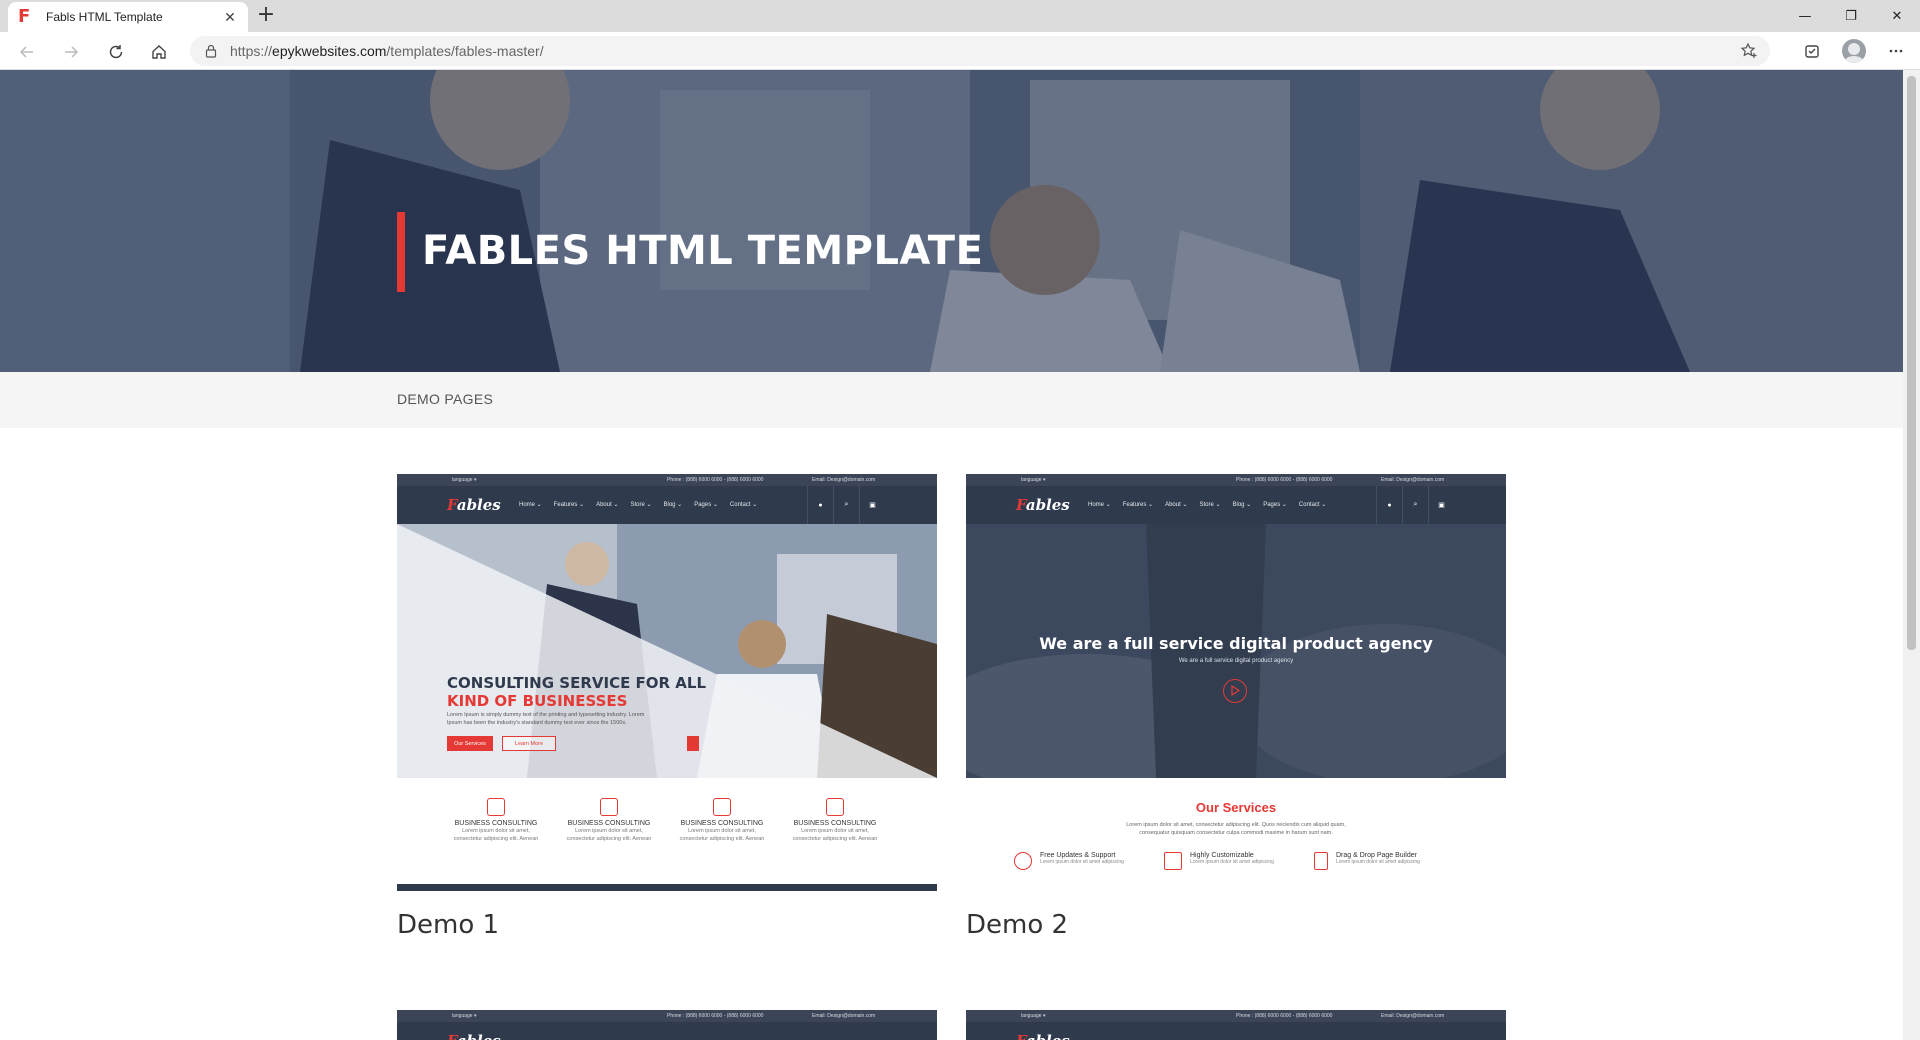 The image size is (1920, 1040). What do you see at coordinates (1236, 1031) in the screenshot?
I see `mini-nav: Fables` at bounding box center [1236, 1031].